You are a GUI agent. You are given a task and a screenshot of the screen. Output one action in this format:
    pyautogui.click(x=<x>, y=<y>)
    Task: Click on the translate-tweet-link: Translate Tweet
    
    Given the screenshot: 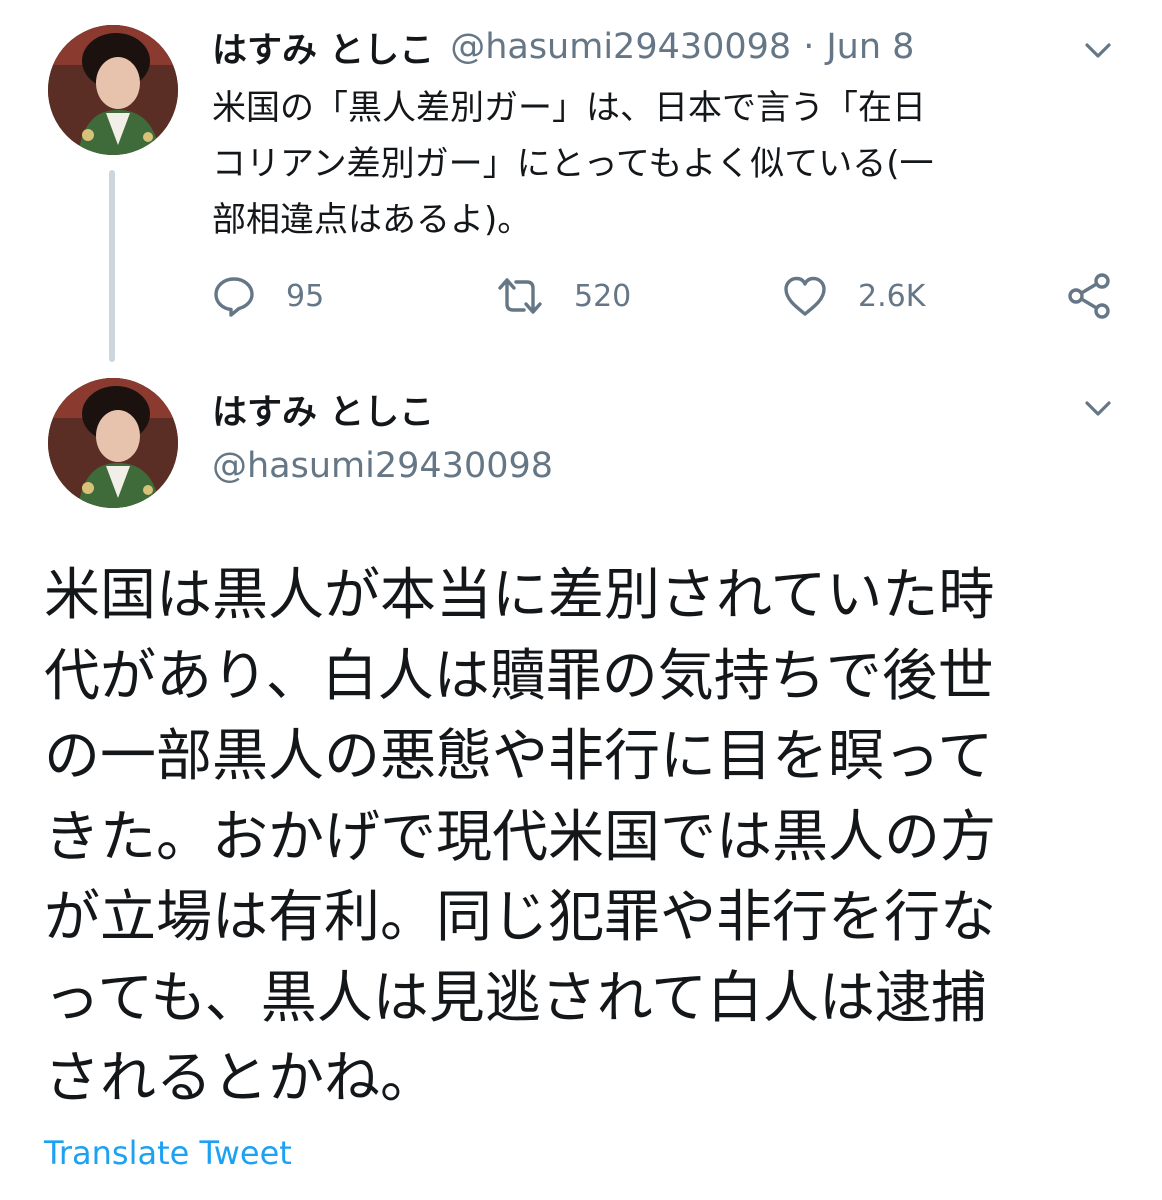 What is the action you would take?
    pyautogui.click(x=168, y=1153)
    